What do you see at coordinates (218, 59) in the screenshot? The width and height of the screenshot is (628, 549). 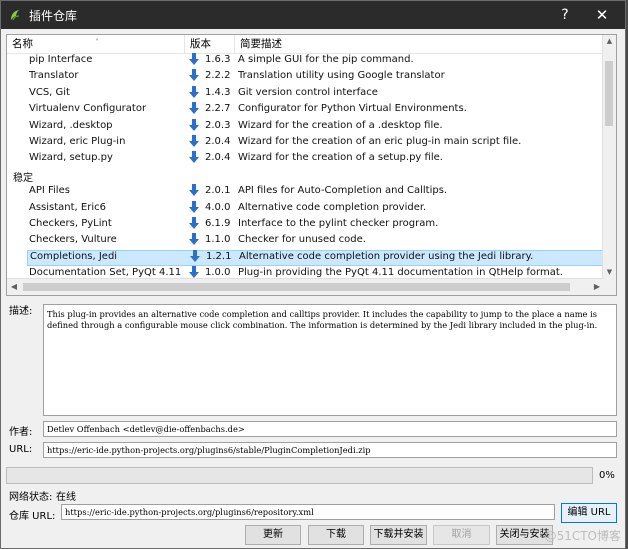 I see `plugin-version: 1.6.3` at bounding box center [218, 59].